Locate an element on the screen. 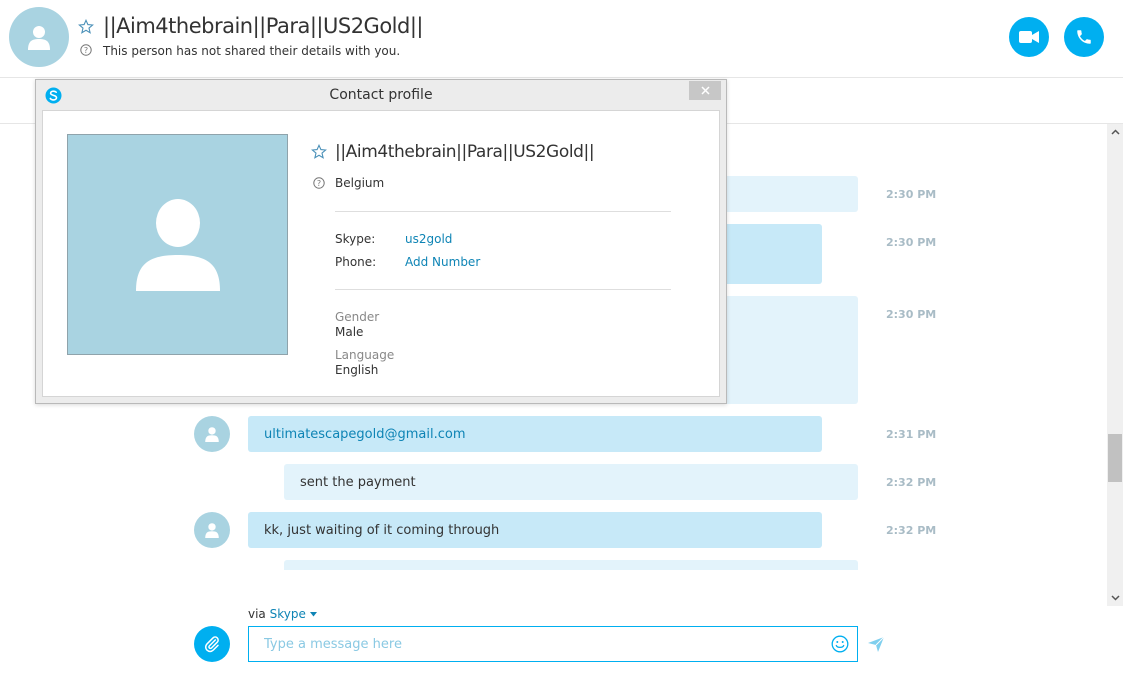  dialog-close-button is located at coordinates (705, 90).